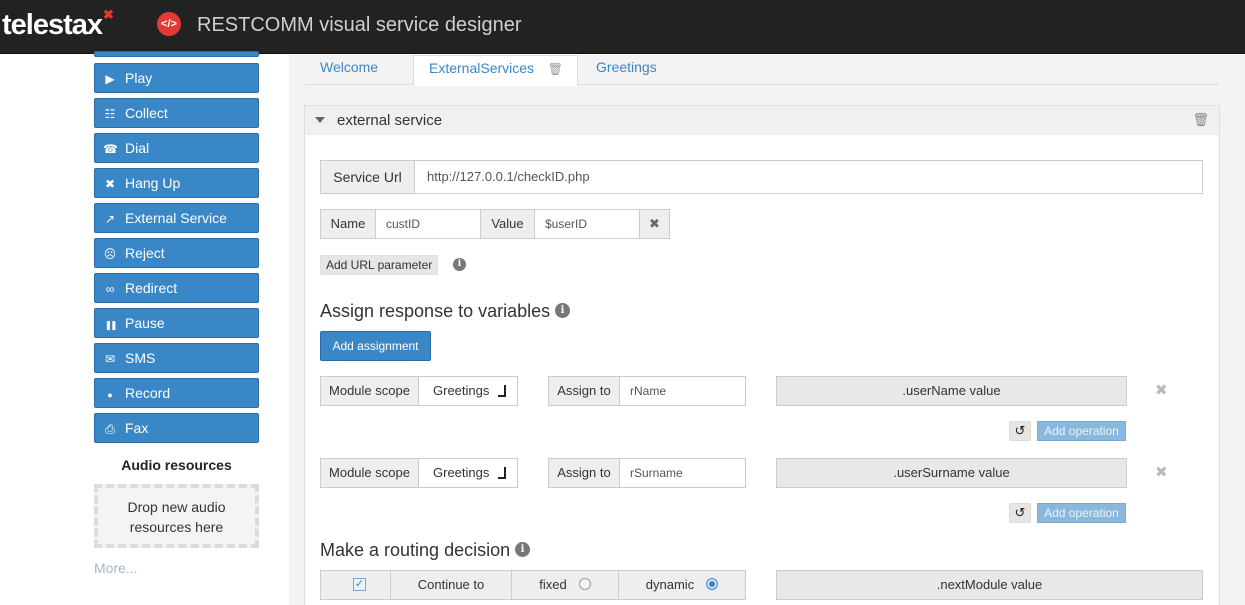  I want to click on sidebar-item-external-service: ↗ External Service, so click(176, 218).